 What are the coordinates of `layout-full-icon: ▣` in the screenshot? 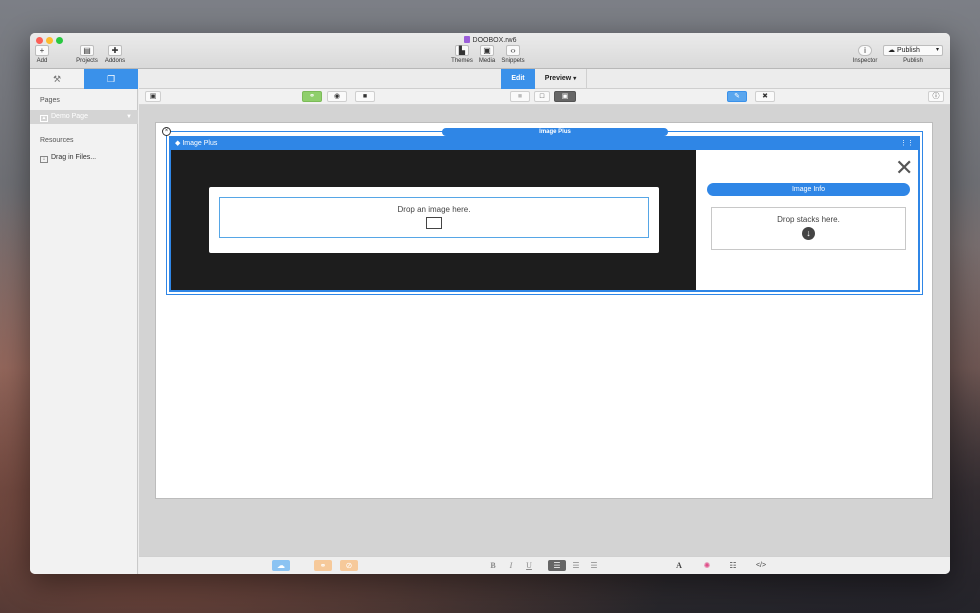 It's located at (565, 96).